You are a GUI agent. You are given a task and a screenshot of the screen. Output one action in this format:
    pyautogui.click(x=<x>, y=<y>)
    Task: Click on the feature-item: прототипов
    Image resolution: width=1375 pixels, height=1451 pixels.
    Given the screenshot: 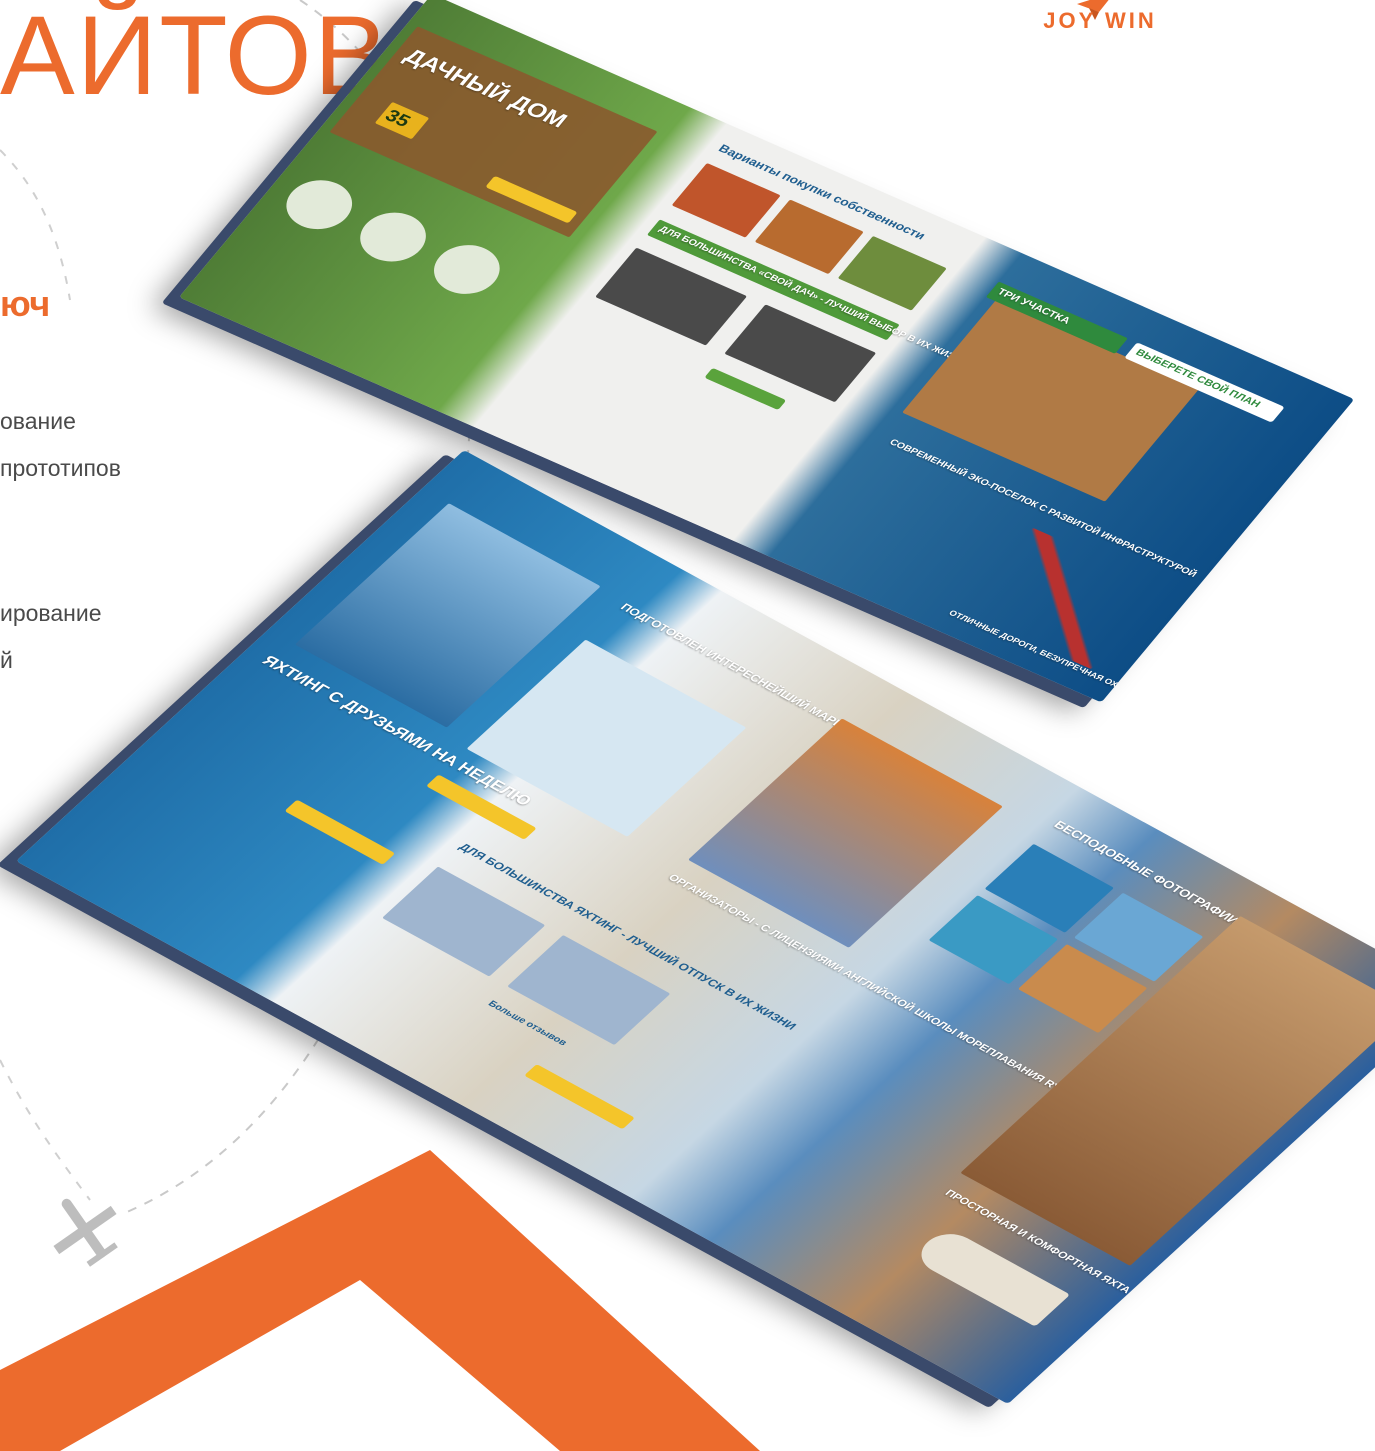 What is the action you would take?
    pyautogui.click(x=60, y=468)
    